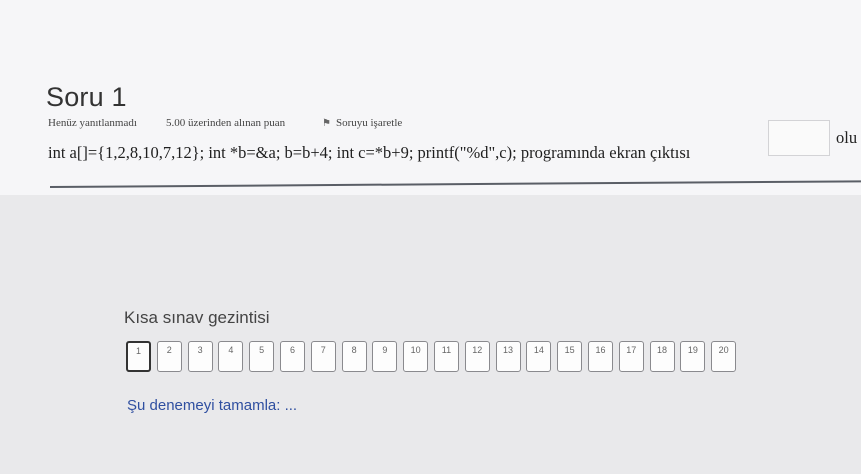 This screenshot has height=474, width=861. What do you see at coordinates (847, 137) in the screenshot?
I see `question-text-continuation: olu` at bounding box center [847, 137].